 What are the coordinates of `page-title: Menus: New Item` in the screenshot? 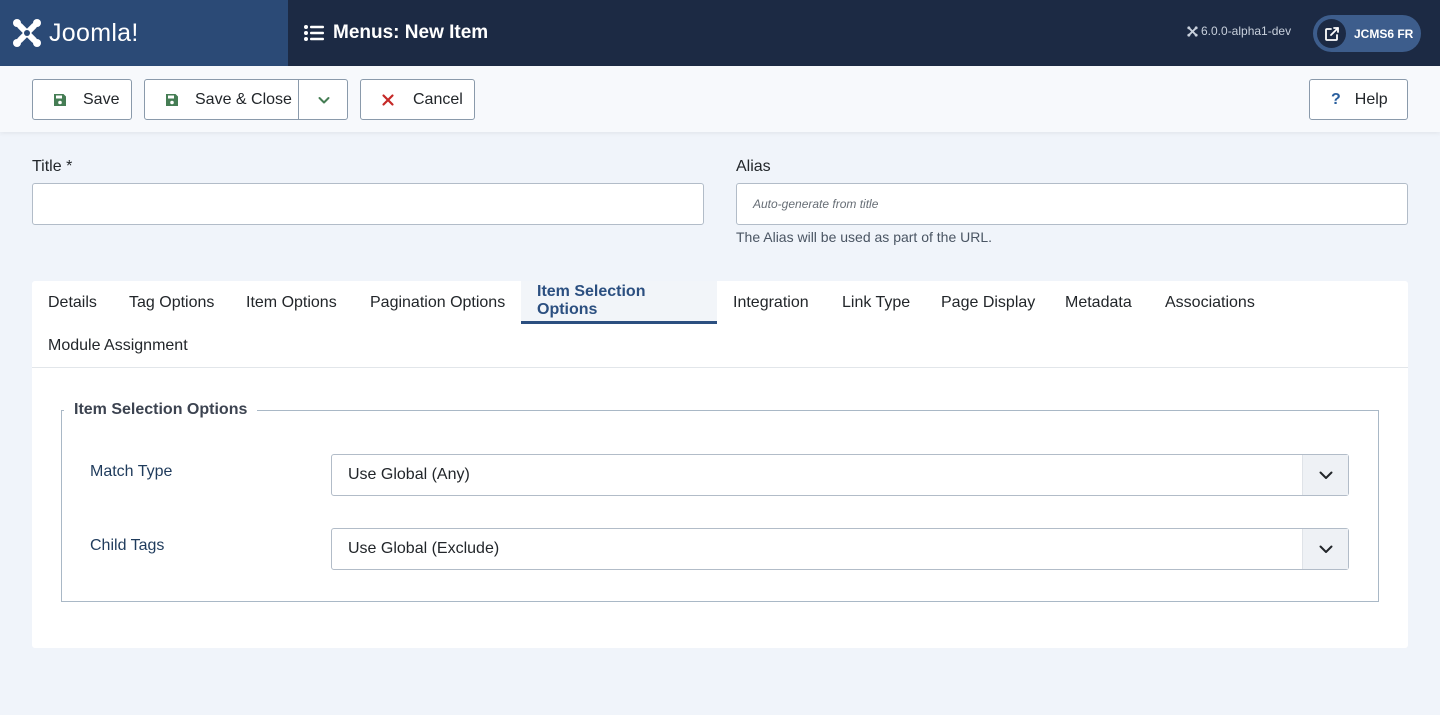 It's located at (396, 33).